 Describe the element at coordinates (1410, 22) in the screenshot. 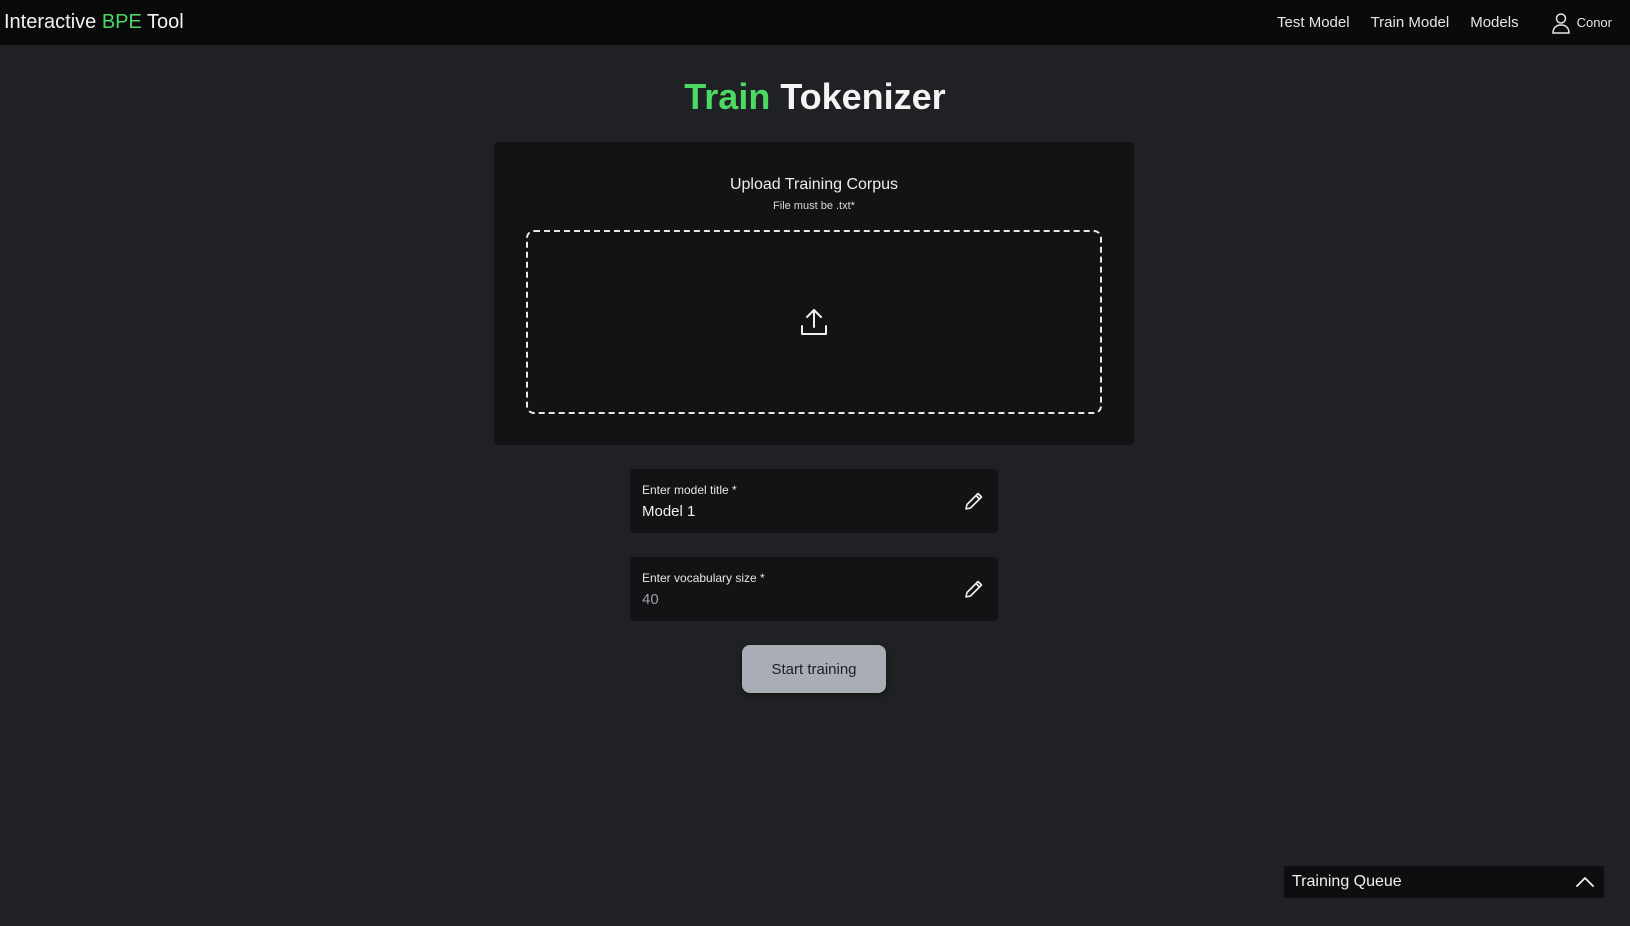

I see `nav-train-model: Train Model` at that location.